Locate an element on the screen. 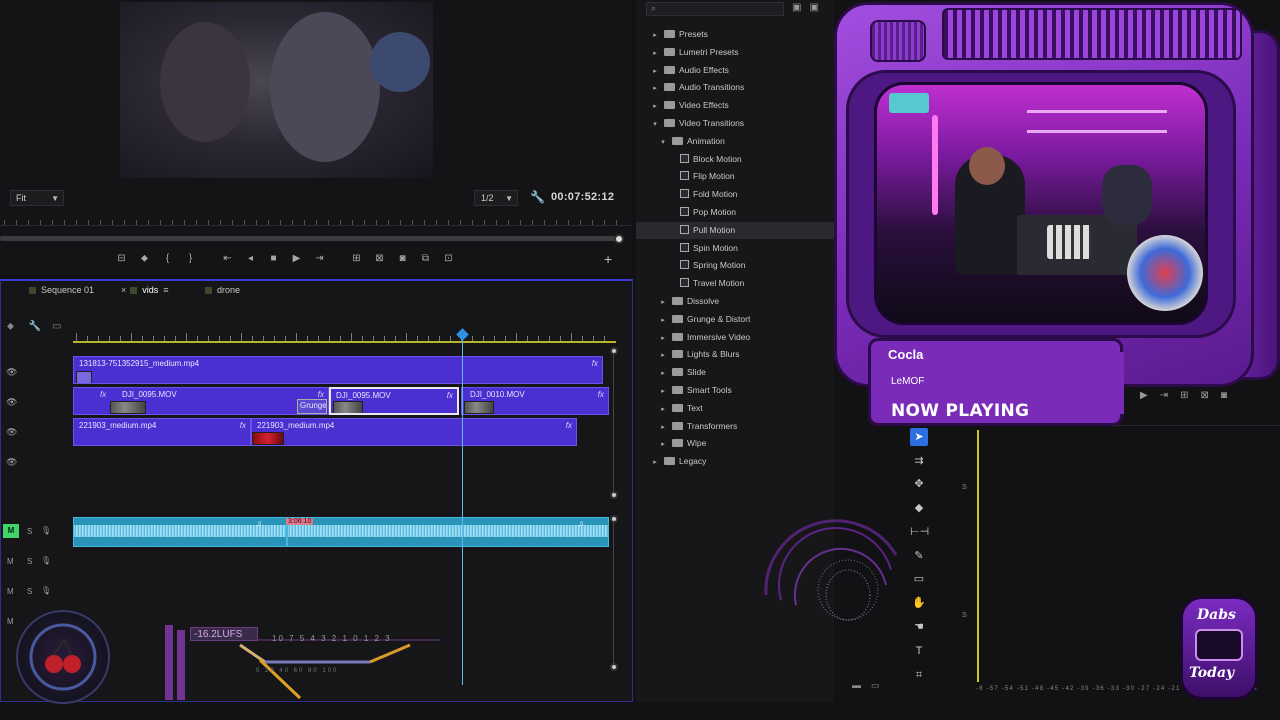  menu-icon: ≡ is located at coordinates (165, 290).